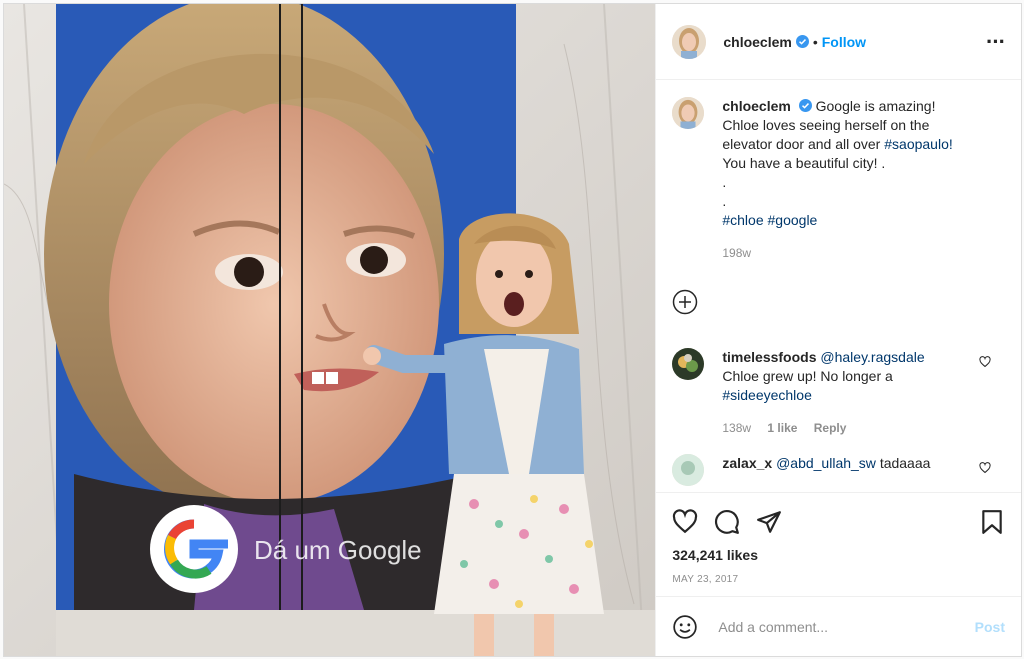 The width and height of the screenshot is (1024, 659). Describe the element at coordinates (826, 125) in the screenshot. I see `caption-text: Chloe loves seeing herself on the` at that location.